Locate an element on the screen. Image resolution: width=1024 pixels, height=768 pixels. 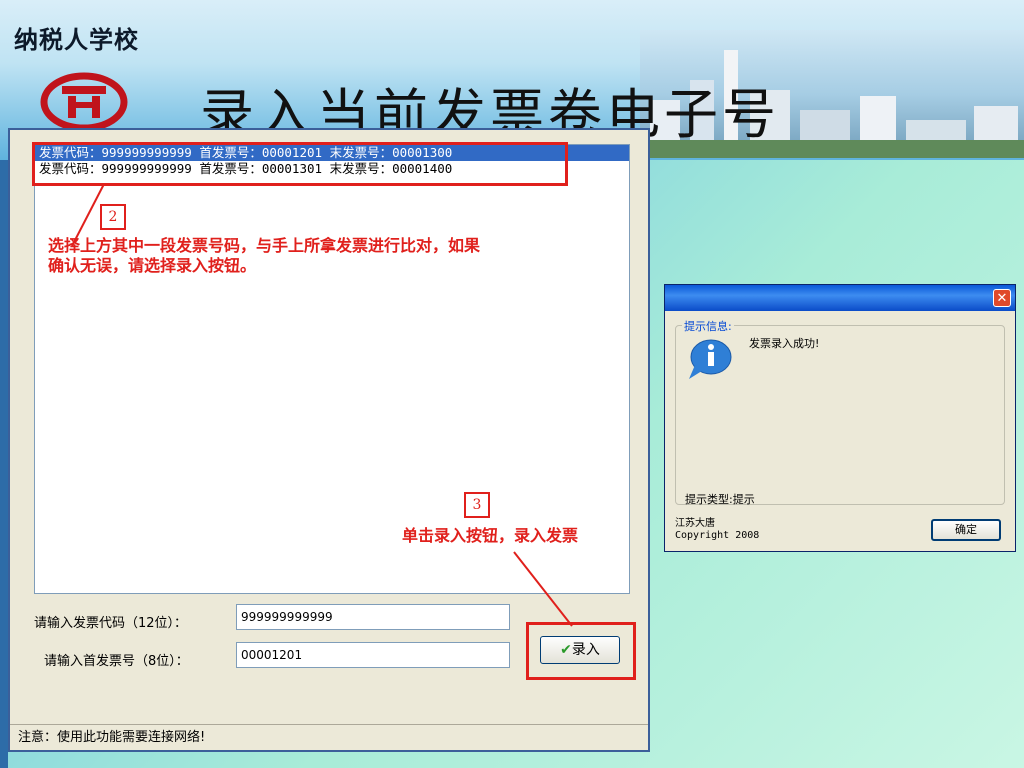
invoice-code-label: 请输入发票代码（12位）： is located at coordinates (111, 623).